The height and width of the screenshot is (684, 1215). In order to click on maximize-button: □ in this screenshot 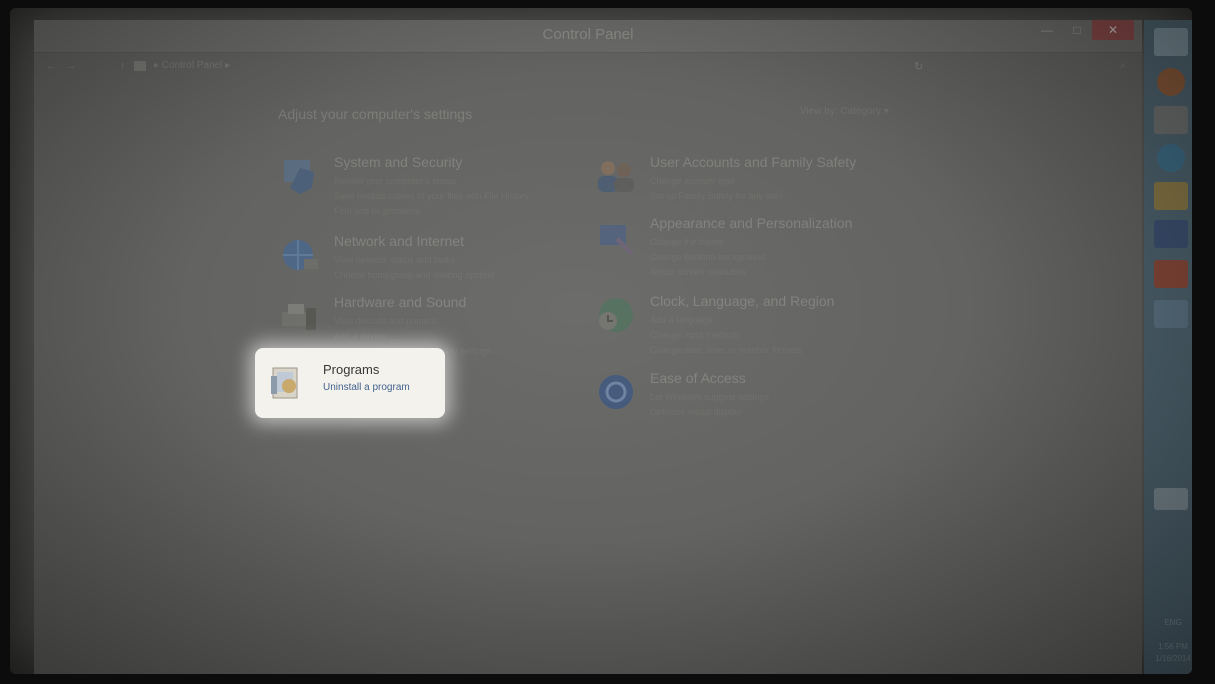, I will do `click(1077, 30)`.